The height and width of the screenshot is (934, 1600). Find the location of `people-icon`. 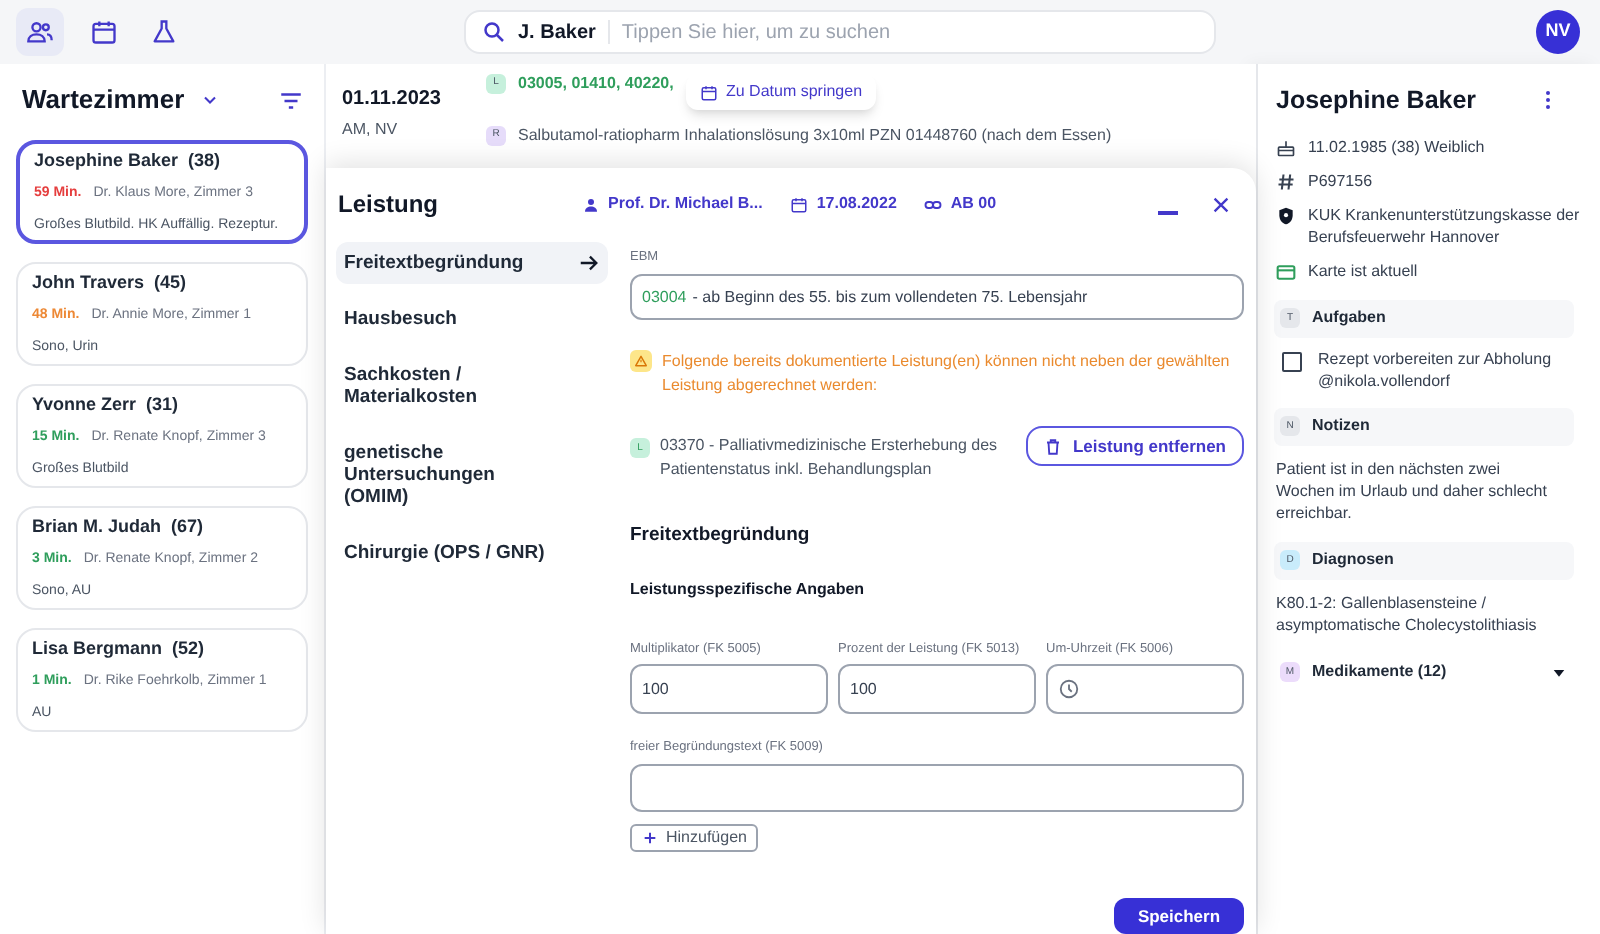

people-icon is located at coordinates (40, 32).